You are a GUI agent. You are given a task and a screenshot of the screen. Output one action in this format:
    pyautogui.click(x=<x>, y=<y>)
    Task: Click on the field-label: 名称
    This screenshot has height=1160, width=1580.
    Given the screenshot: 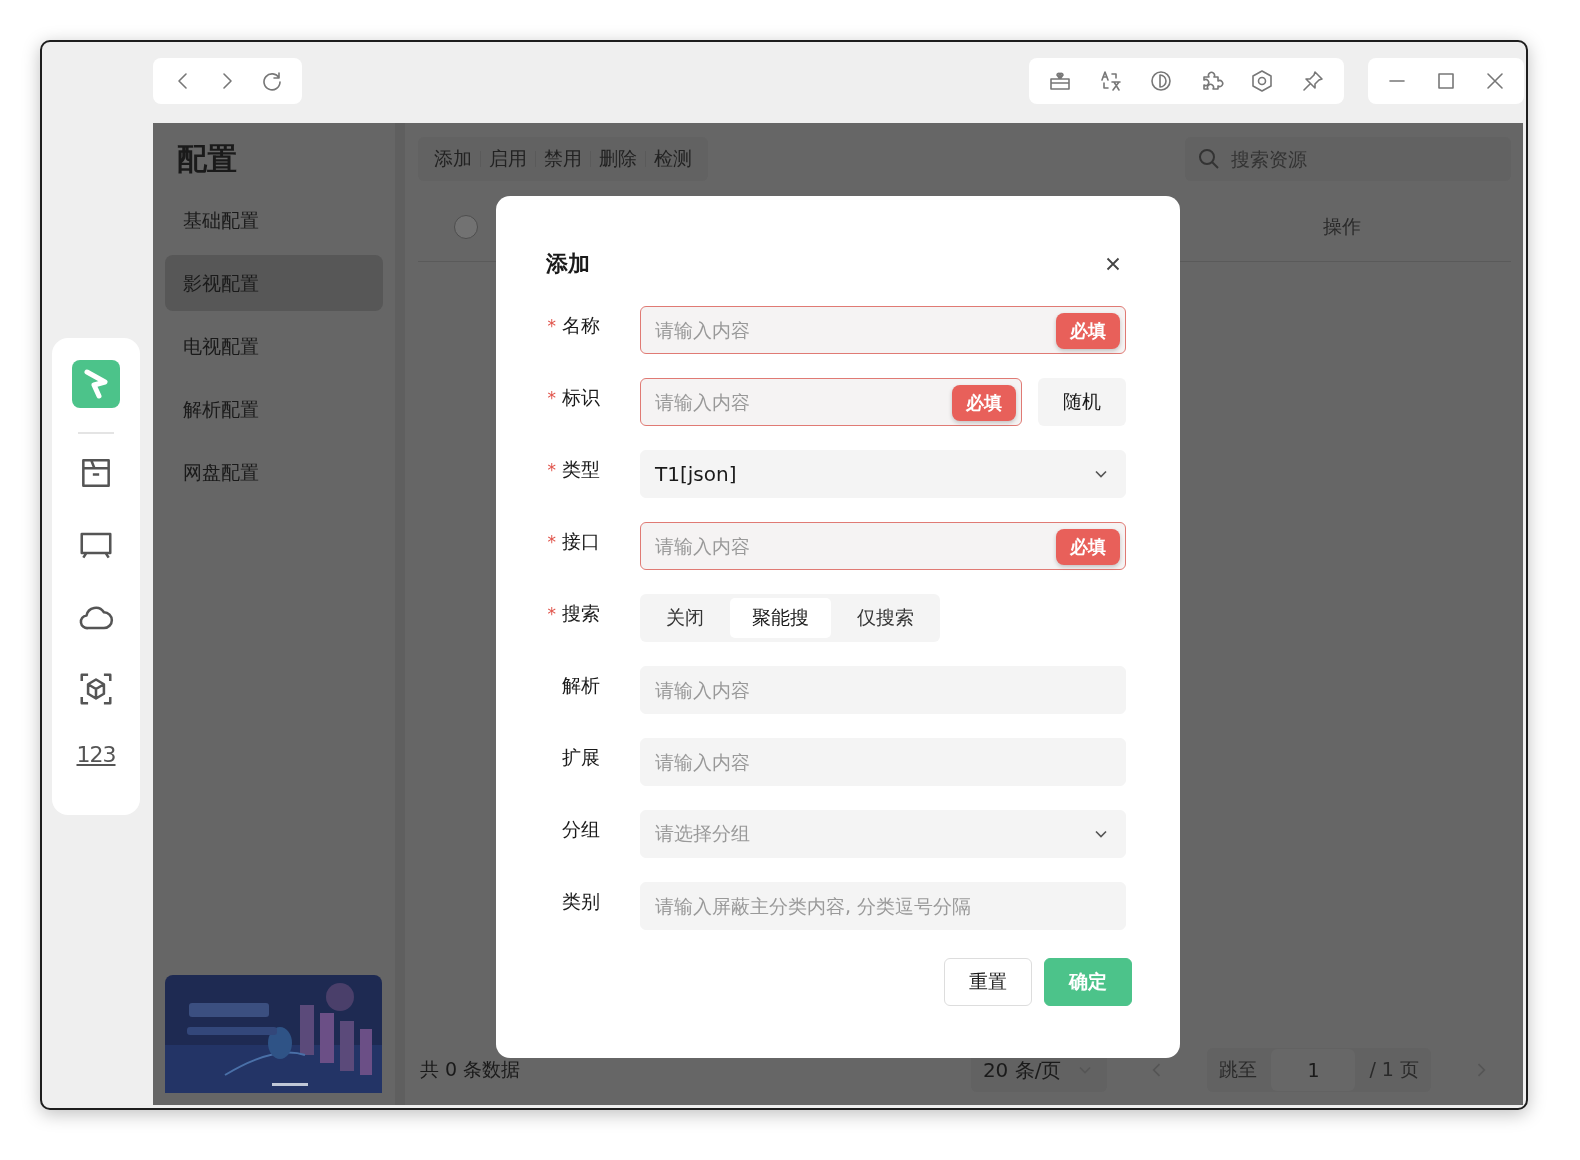 What is the action you would take?
    pyautogui.click(x=581, y=325)
    